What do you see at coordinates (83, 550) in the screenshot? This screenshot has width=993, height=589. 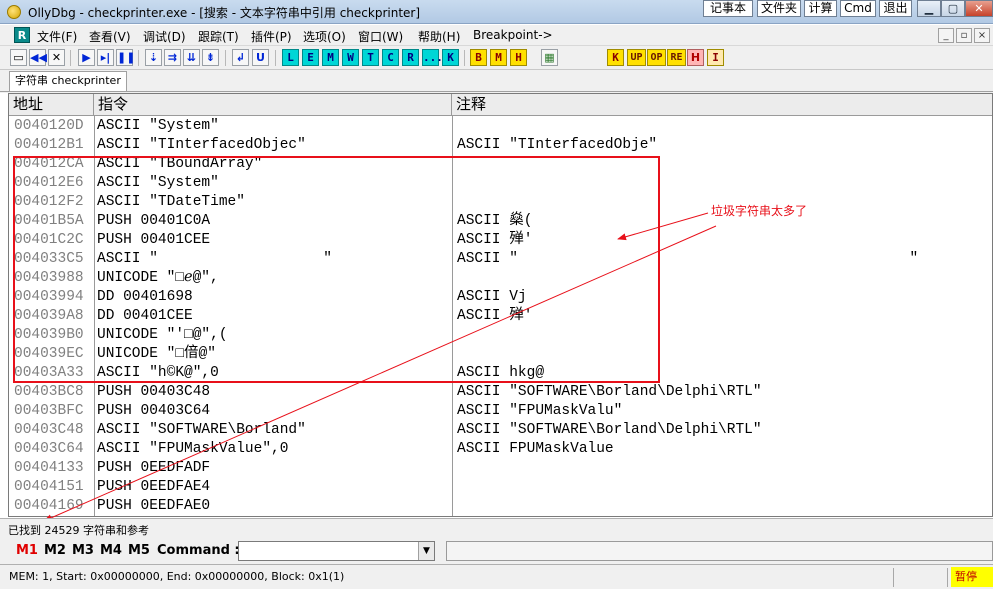 I see `m3-button: M3` at bounding box center [83, 550].